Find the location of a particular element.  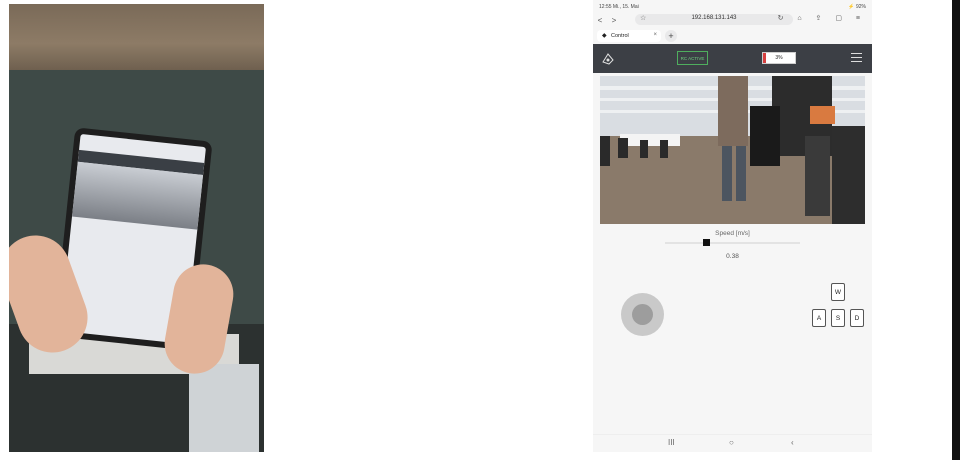

recent-apps-icon: III is located at coordinates (671, 442).